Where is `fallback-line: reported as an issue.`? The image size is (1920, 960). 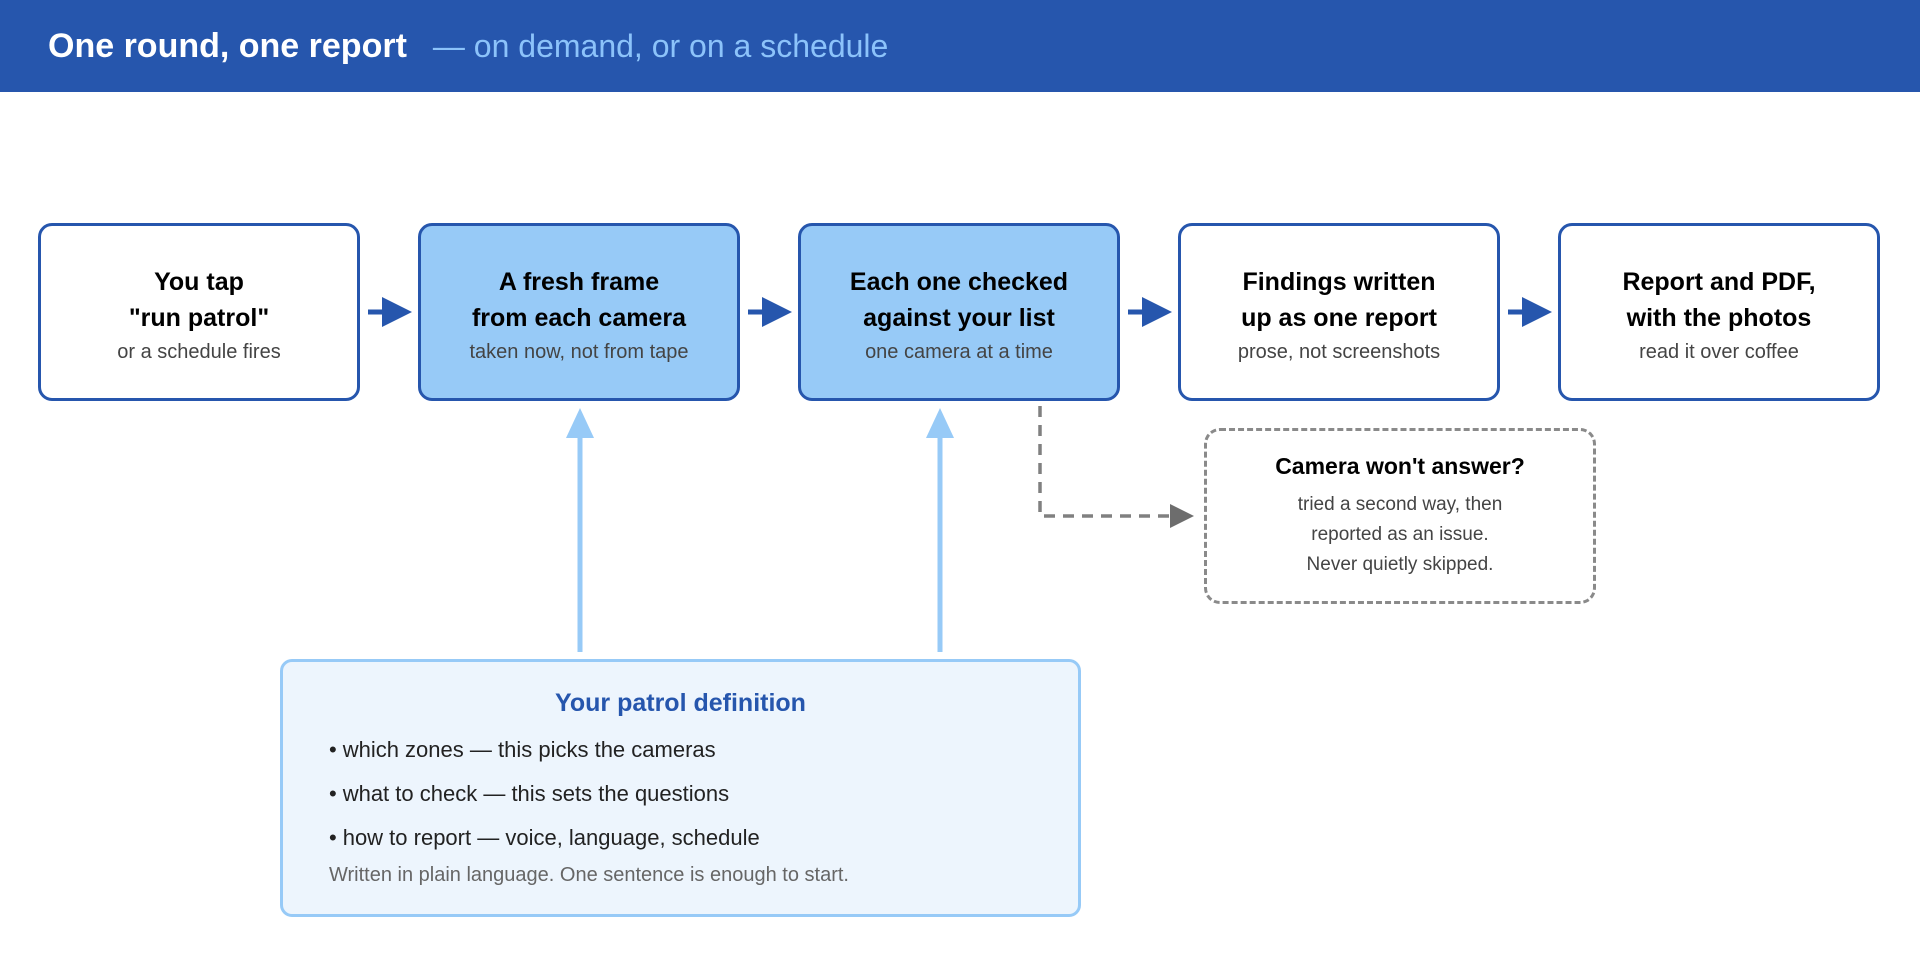
fallback-line: reported as an issue. is located at coordinates (1400, 534).